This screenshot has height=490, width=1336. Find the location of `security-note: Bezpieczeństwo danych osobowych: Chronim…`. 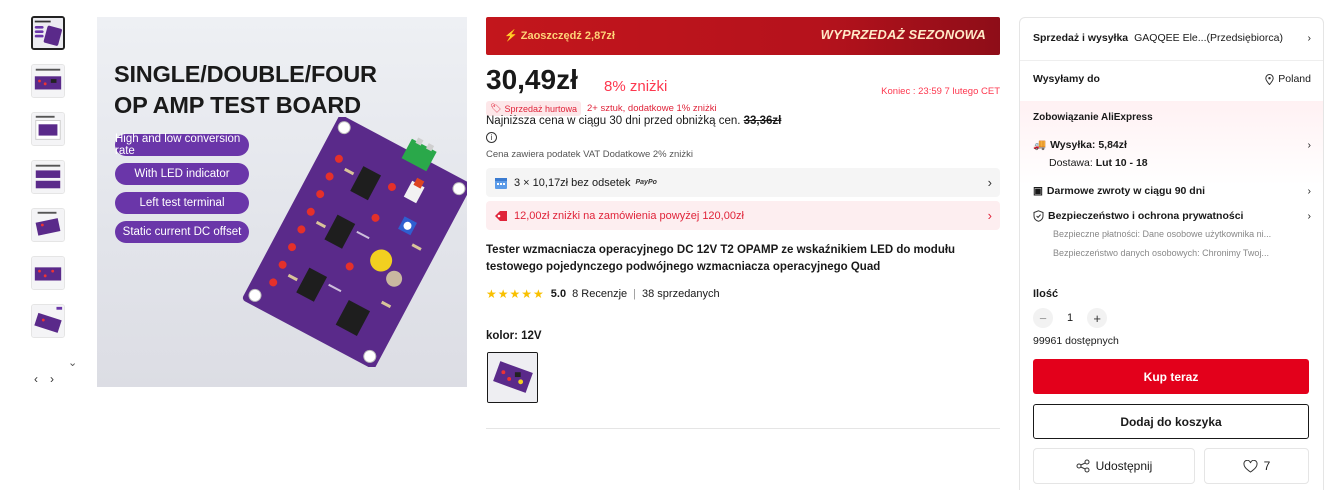

security-note: Bezpieczeństwo danych osobowych: Chronim… is located at coordinates (1161, 253).